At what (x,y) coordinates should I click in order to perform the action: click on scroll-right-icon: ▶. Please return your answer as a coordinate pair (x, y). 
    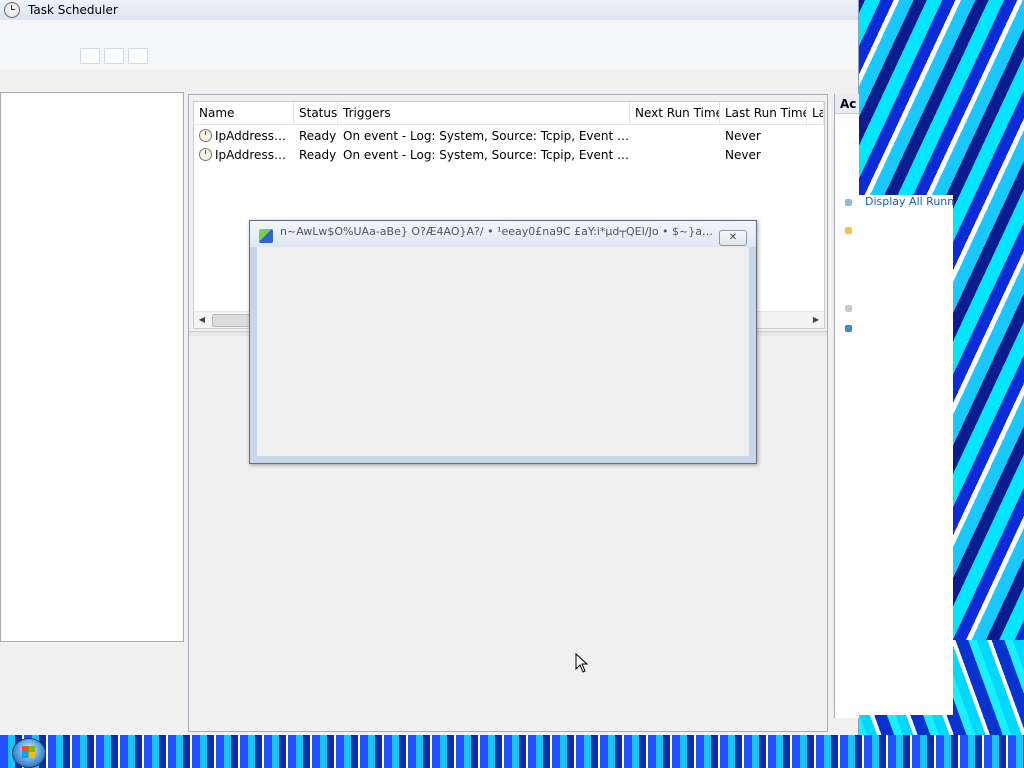
    Looking at the image, I should click on (816, 320).